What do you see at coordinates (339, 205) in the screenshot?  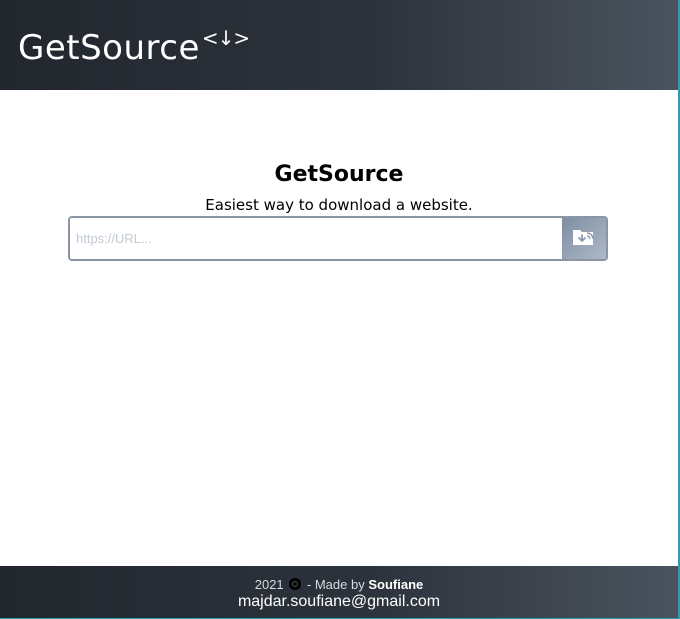 I see `subtitle: Easiest way to download a website.` at bounding box center [339, 205].